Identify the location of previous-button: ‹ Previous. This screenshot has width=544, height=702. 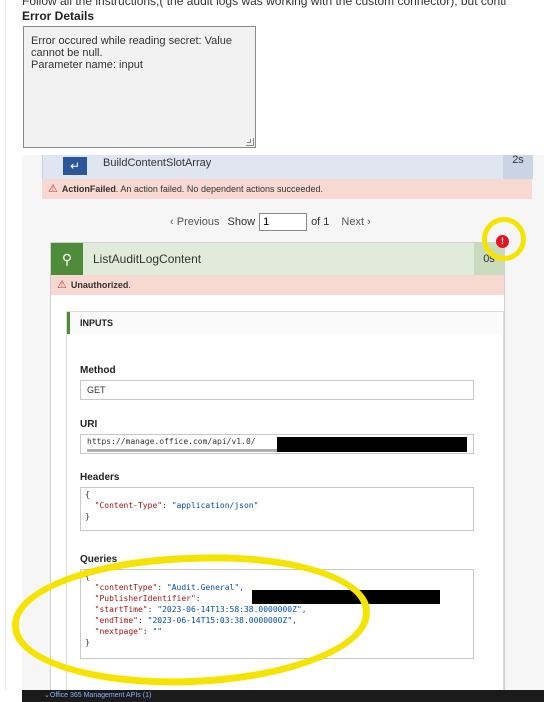
(195, 222).